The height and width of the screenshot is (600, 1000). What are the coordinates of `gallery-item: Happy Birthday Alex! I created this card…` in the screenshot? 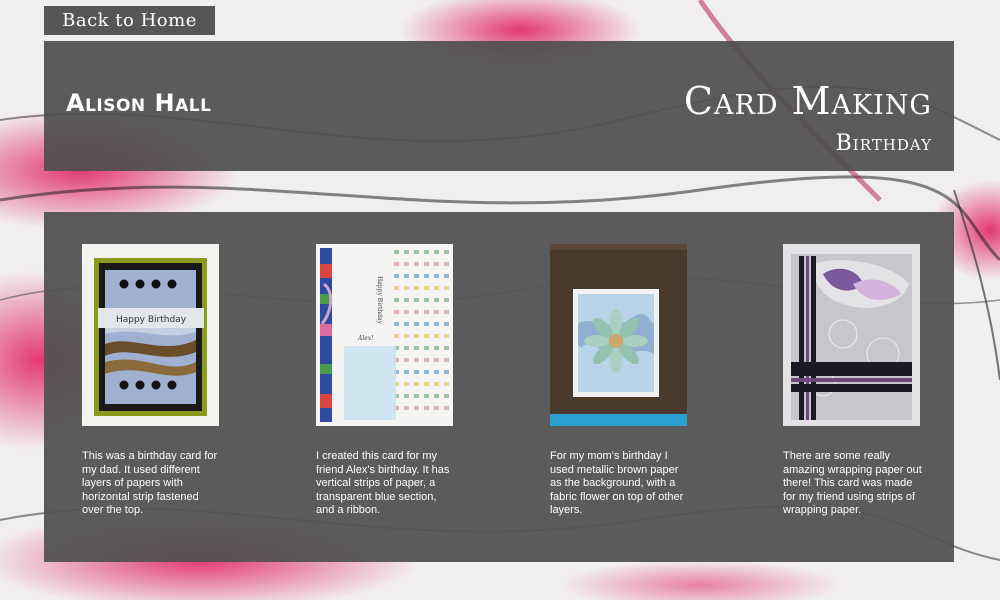 It's located at (384, 381).